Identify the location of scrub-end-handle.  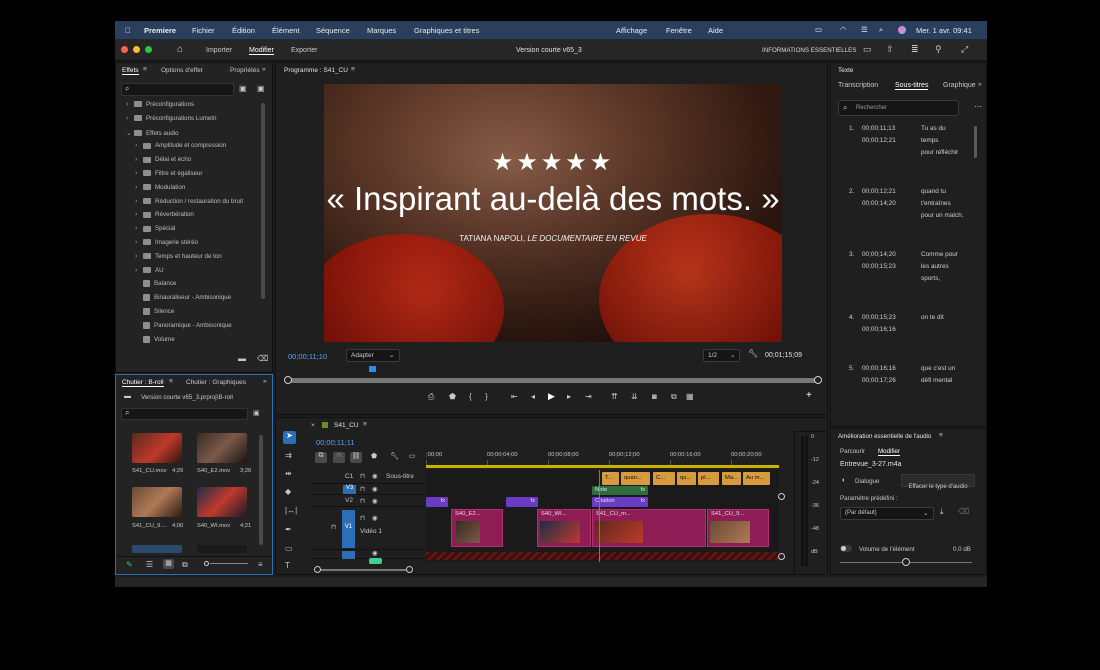
(818, 380).